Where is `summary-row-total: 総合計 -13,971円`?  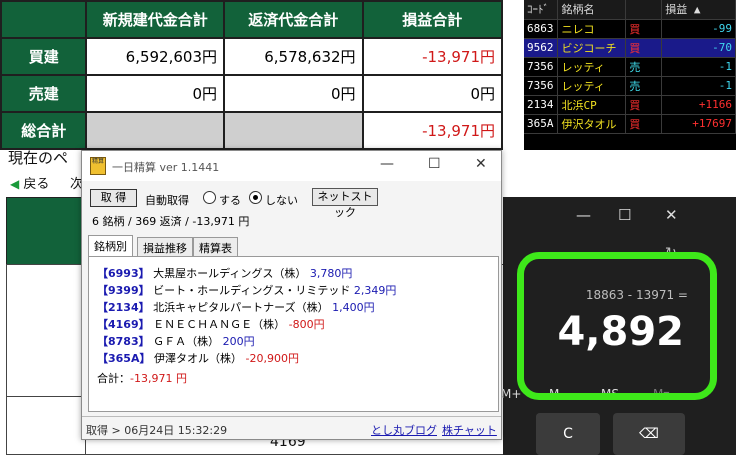 summary-row-total: 総合計 -13,971円 is located at coordinates (252, 130).